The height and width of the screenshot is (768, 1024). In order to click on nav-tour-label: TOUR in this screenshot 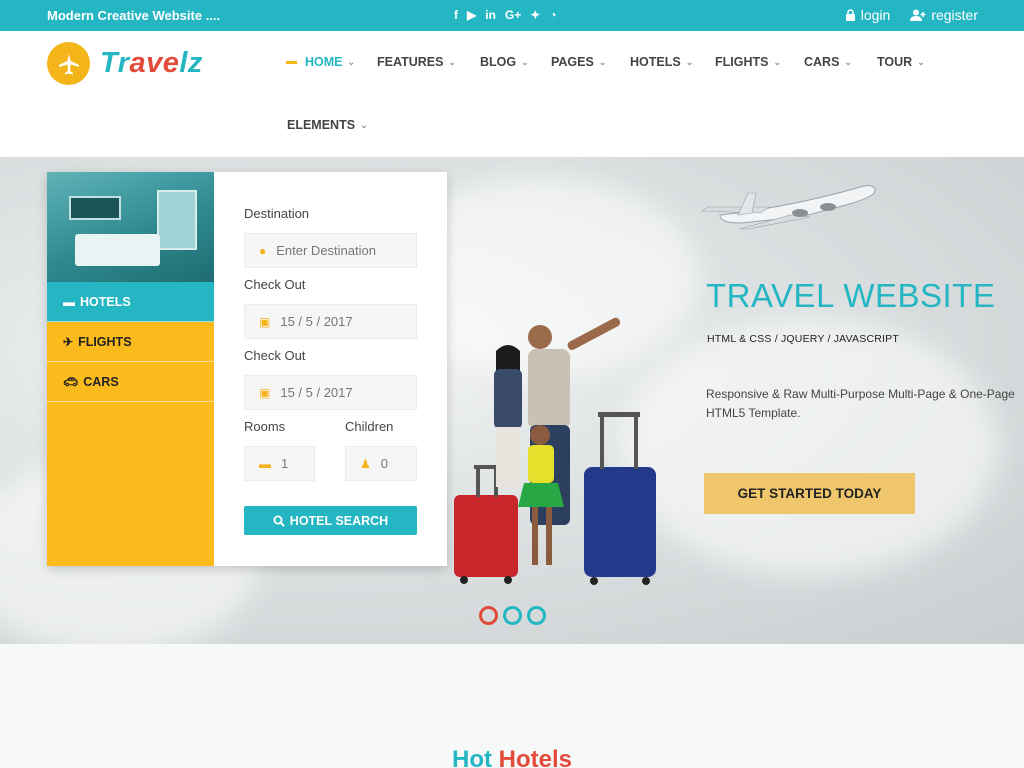, I will do `click(895, 62)`.